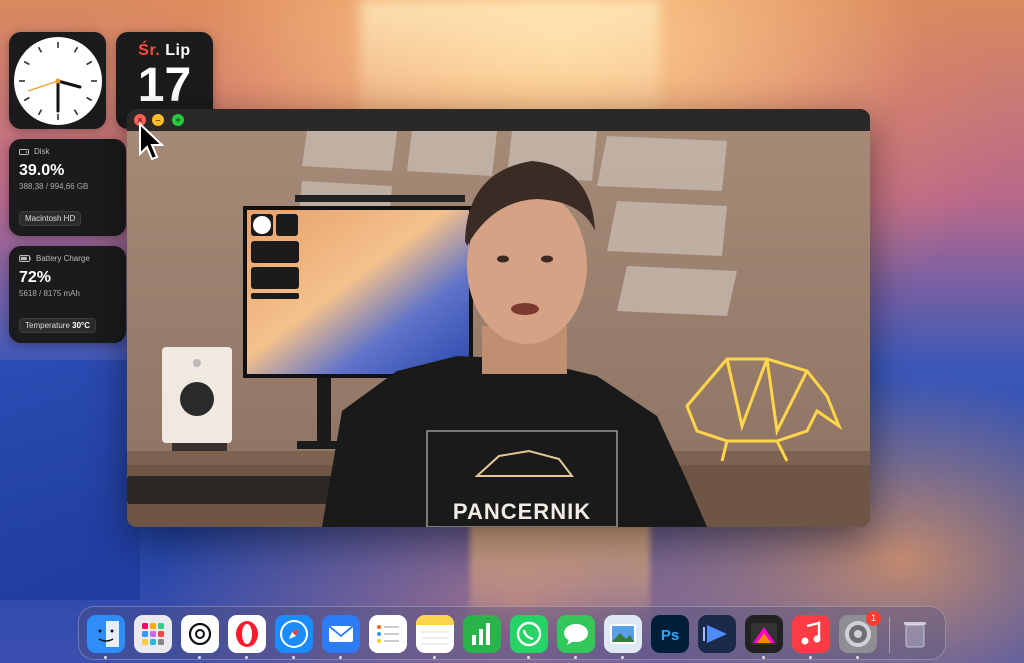  Describe the element at coordinates (529, 634) in the screenshot. I see `dock-whatsapp-icon` at that location.